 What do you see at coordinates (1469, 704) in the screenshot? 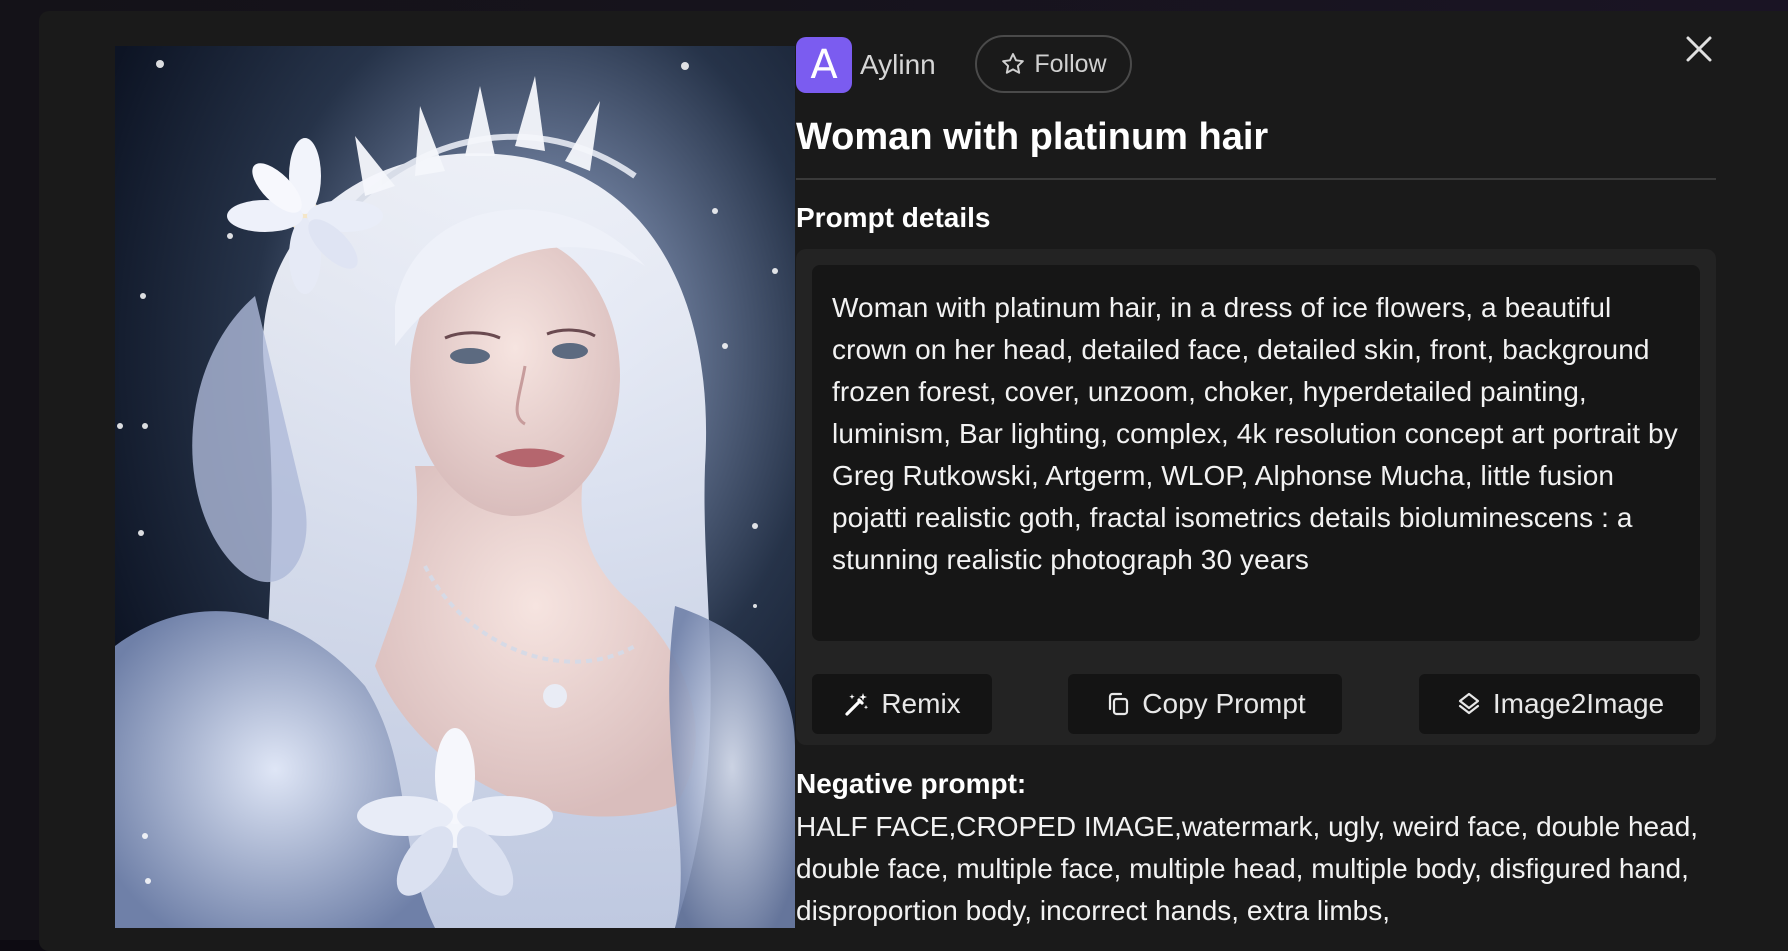
I see `layers-icon` at bounding box center [1469, 704].